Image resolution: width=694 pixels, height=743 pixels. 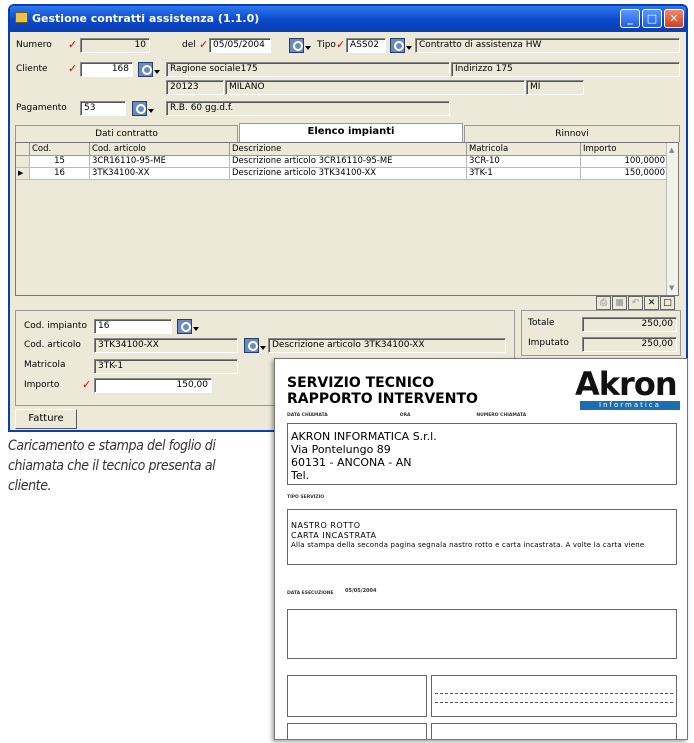 What do you see at coordinates (160, 149) in the screenshot?
I see `column-header: Cod. articolo` at bounding box center [160, 149].